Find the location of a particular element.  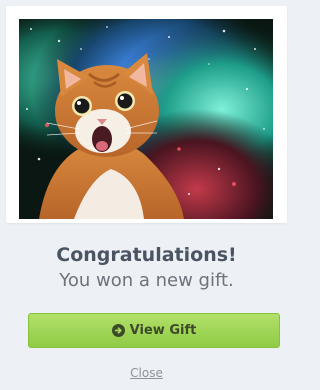

view-gift-label: View Gift is located at coordinates (163, 330).